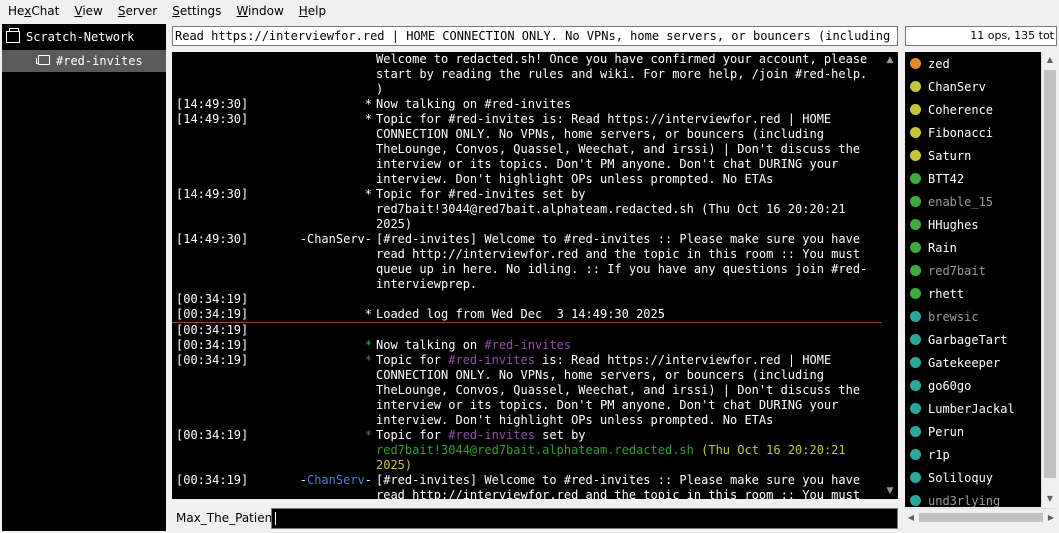 This screenshot has height=533, width=1059. I want to click on user-list-item: GarbageTart, so click(973, 339).